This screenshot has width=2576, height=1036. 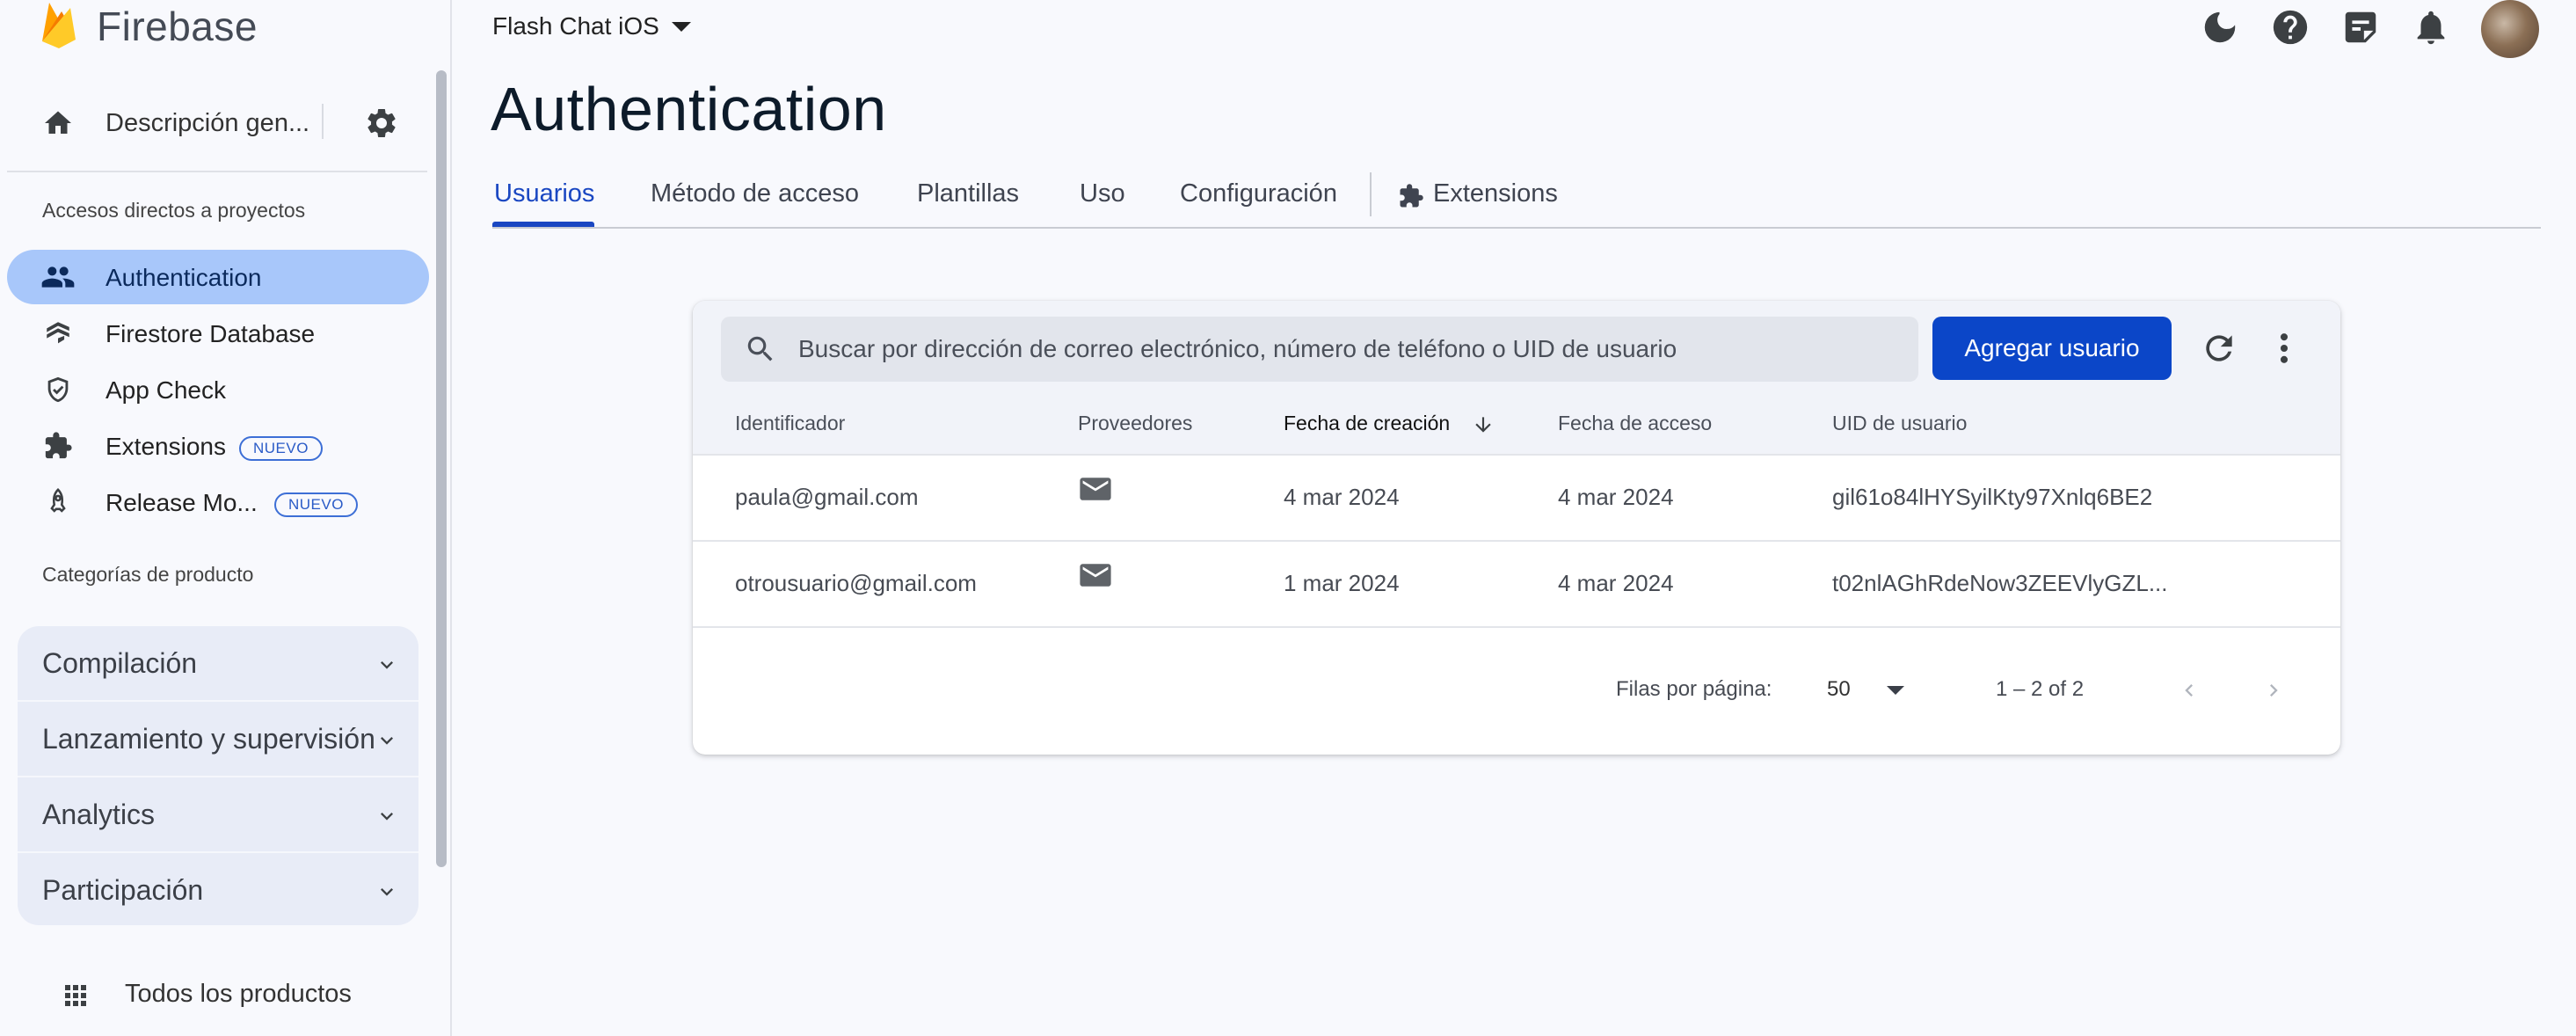 What do you see at coordinates (58, 333) in the screenshot?
I see `firestore-icon` at bounding box center [58, 333].